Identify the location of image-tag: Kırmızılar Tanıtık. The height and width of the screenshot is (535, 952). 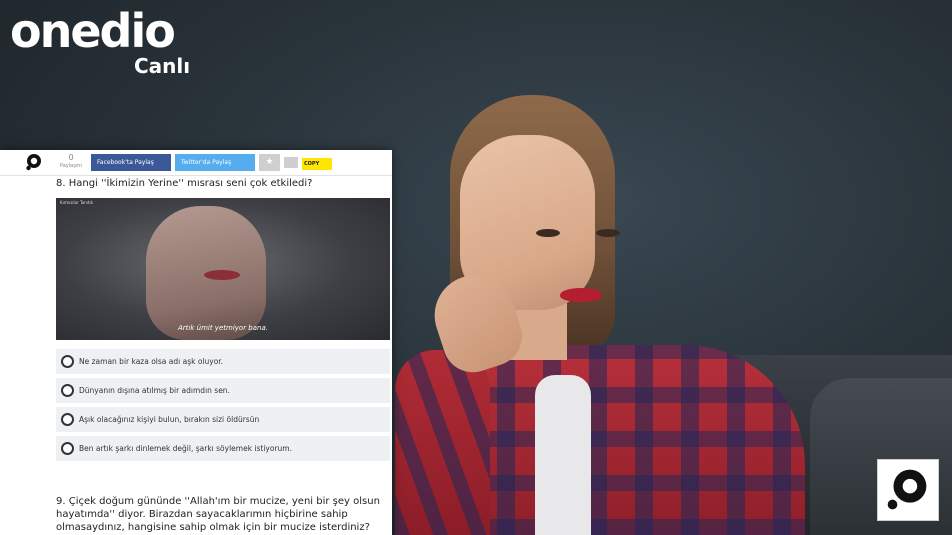
(76, 202).